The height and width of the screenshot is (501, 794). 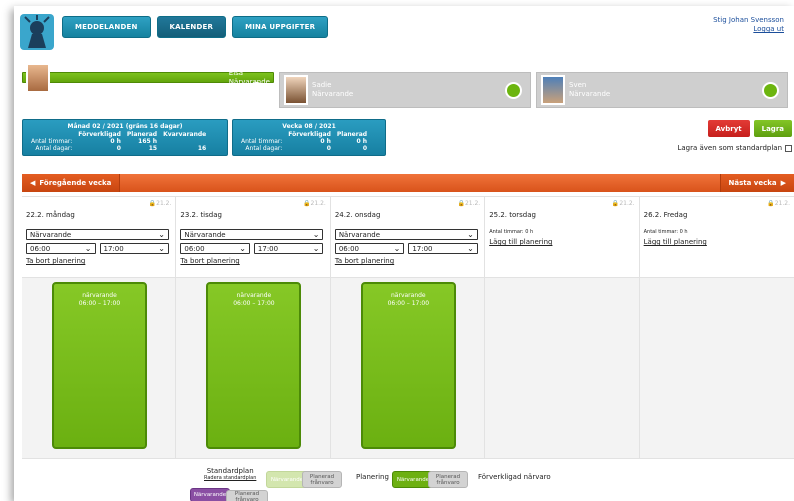 I want to click on user-name: Stig Johan Svensson, so click(x=748, y=20).